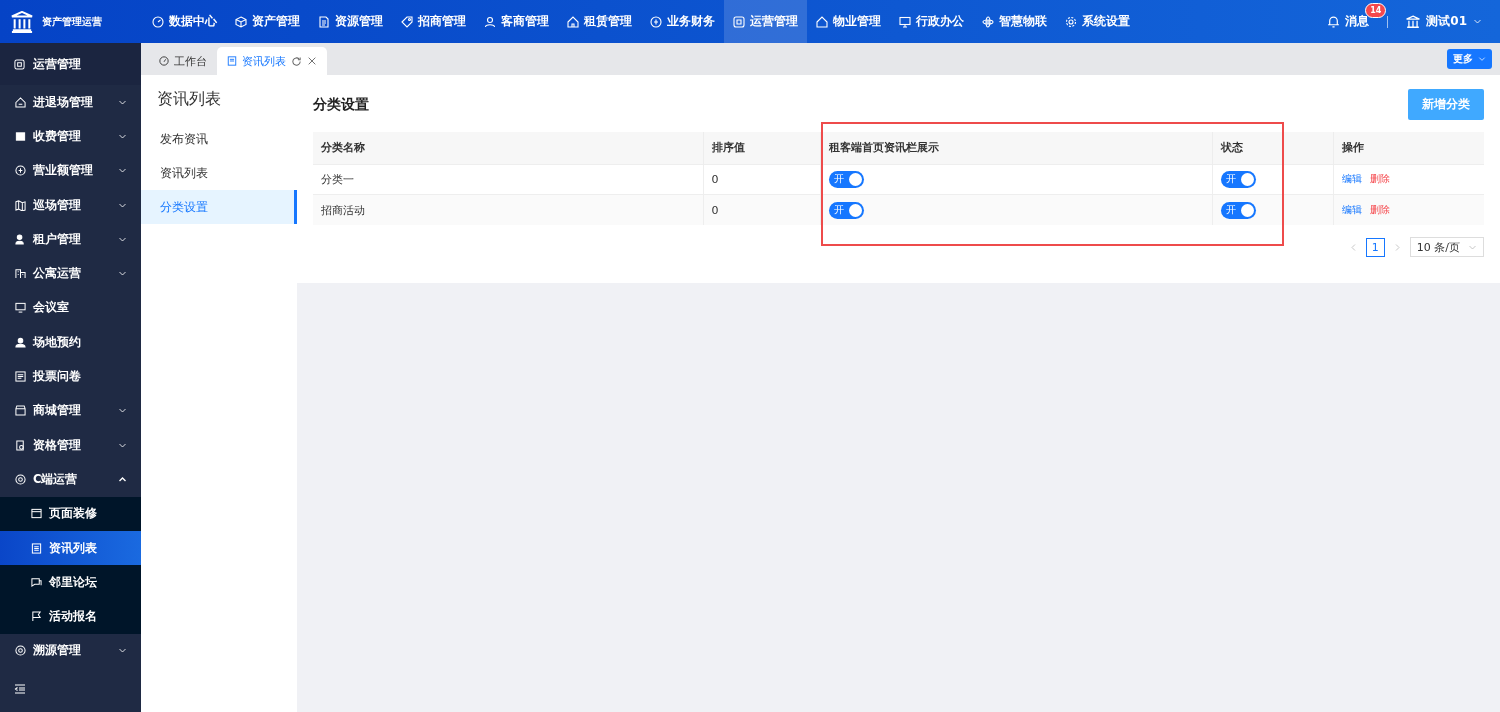 This screenshot has width=1500, height=712. I want to click on atom-icon, so click(988, 21).